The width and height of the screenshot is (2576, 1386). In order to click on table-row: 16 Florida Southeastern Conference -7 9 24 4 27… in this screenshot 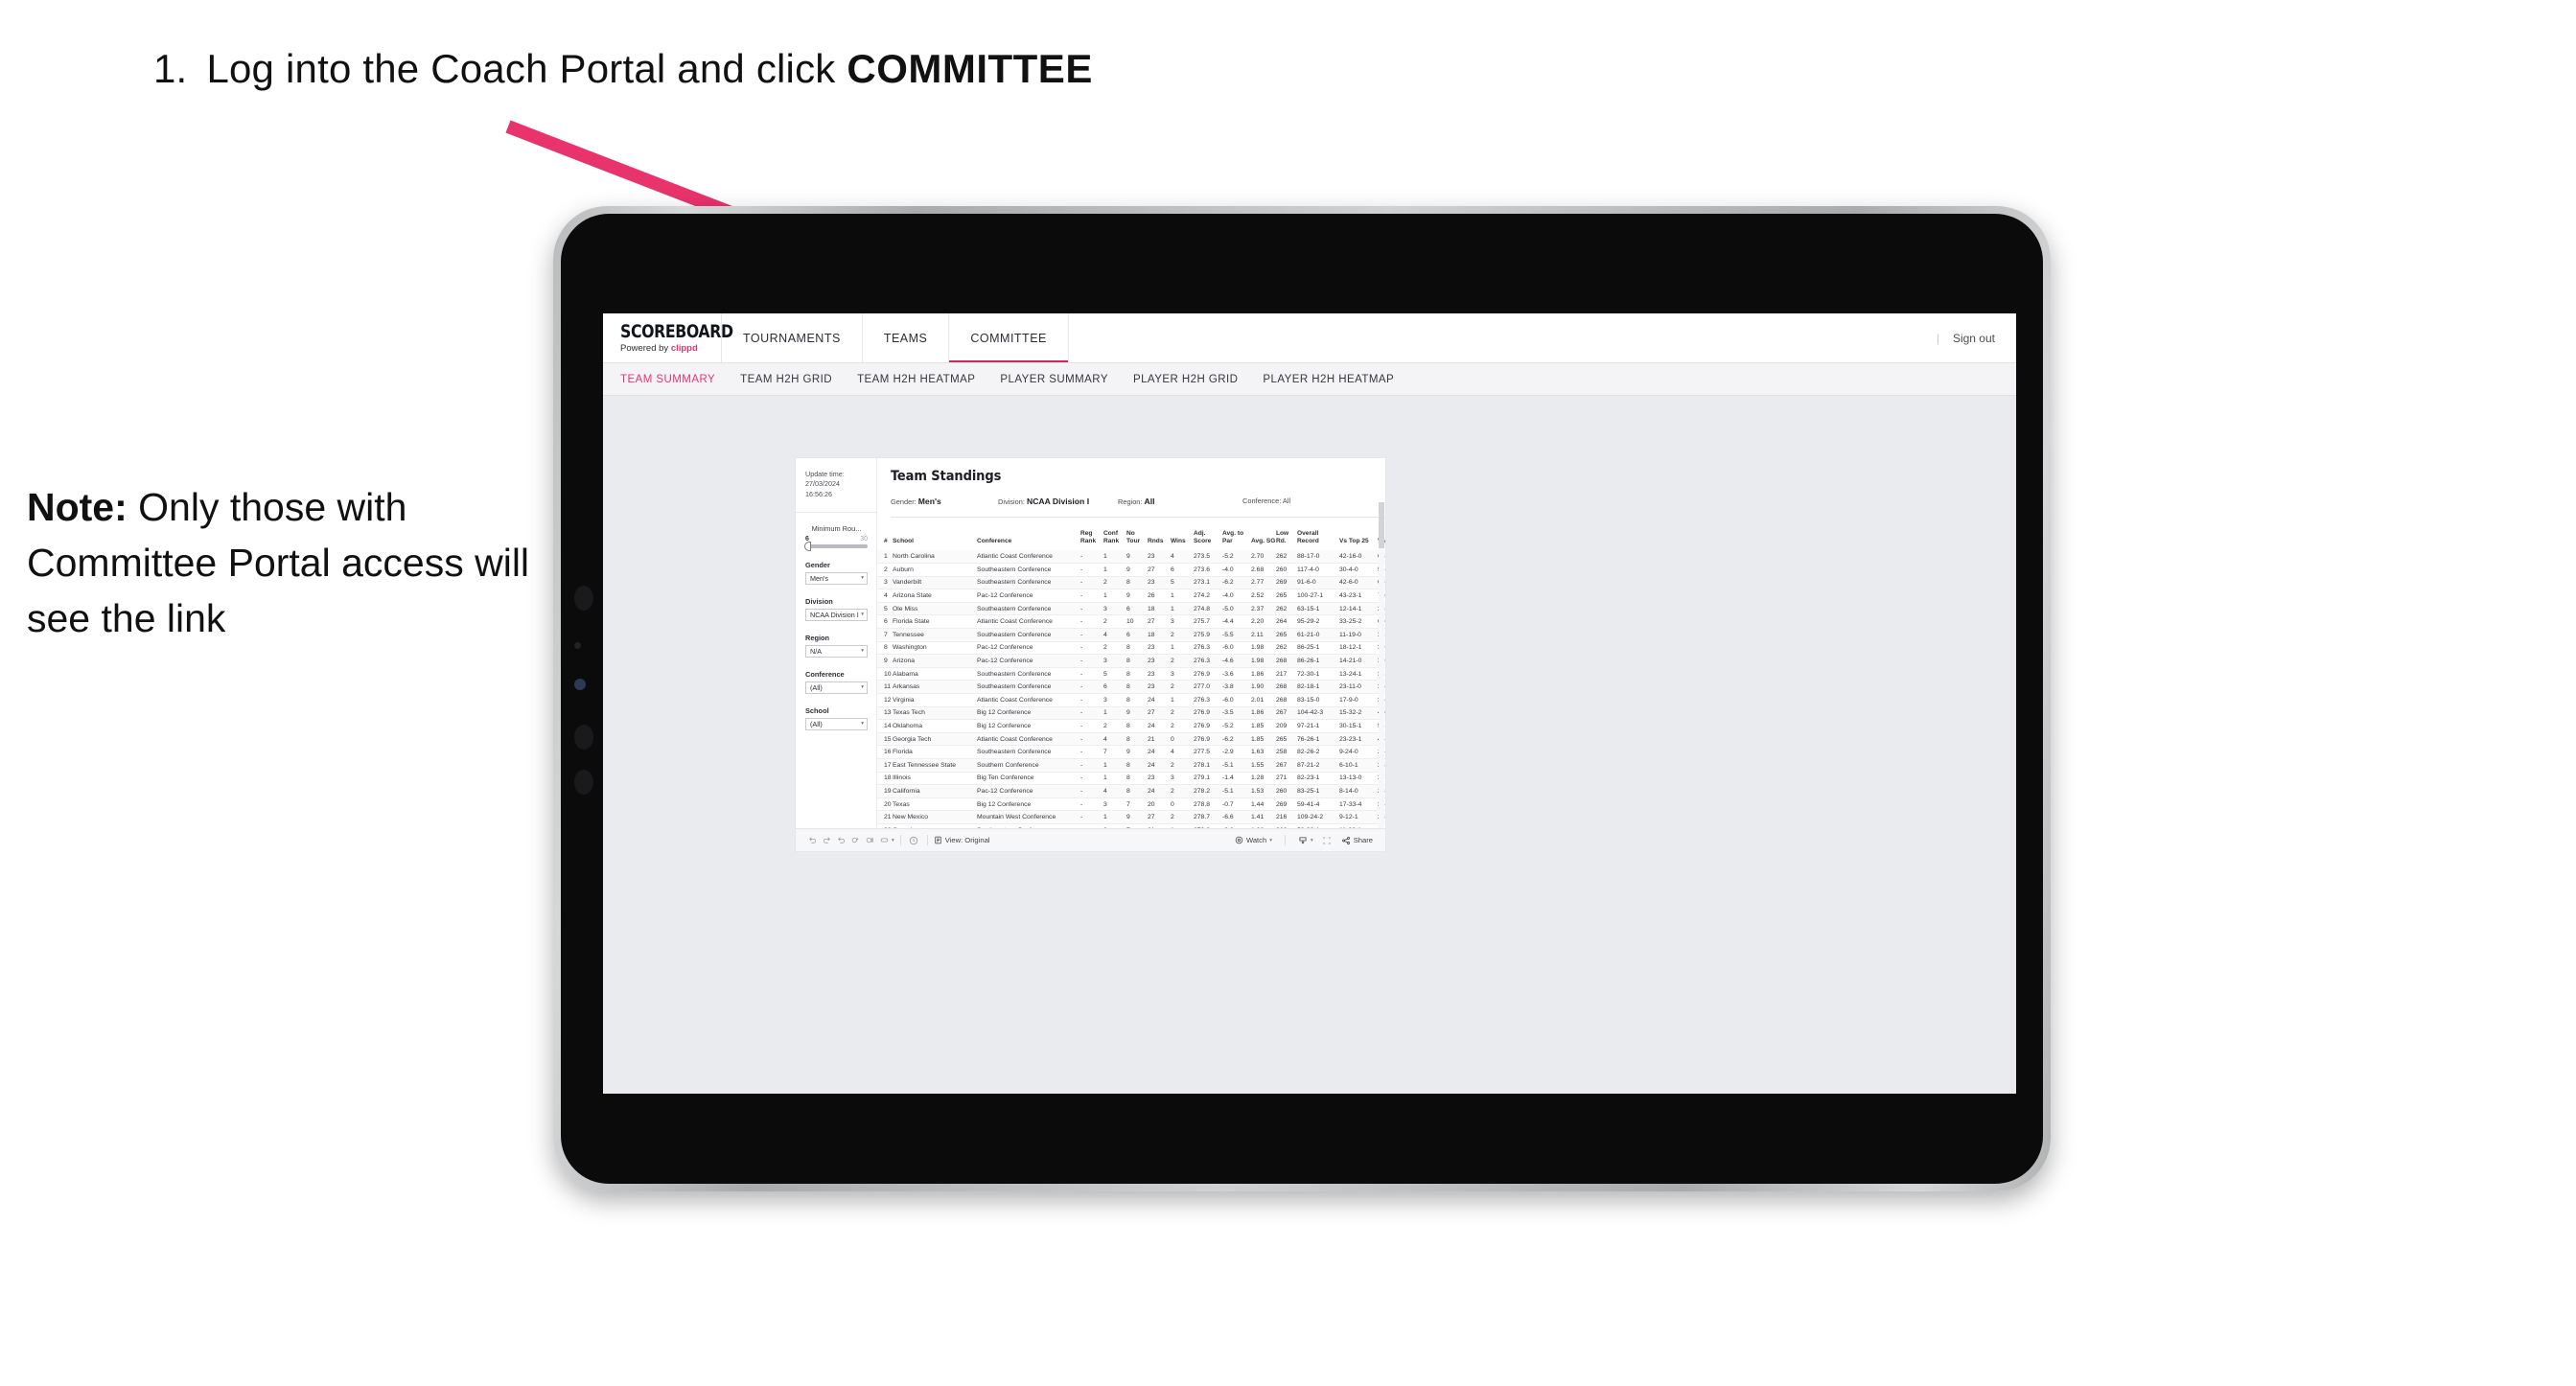, I will do `click(1131, 752)`.